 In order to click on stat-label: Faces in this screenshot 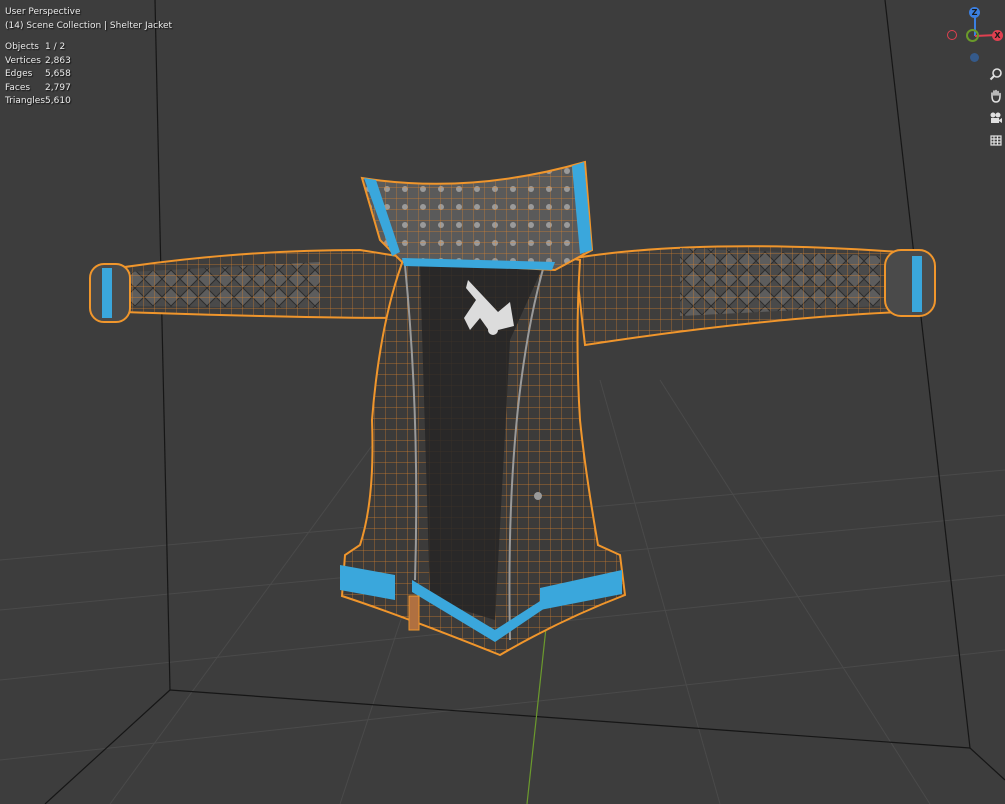, I will do `click(18, 87)`.